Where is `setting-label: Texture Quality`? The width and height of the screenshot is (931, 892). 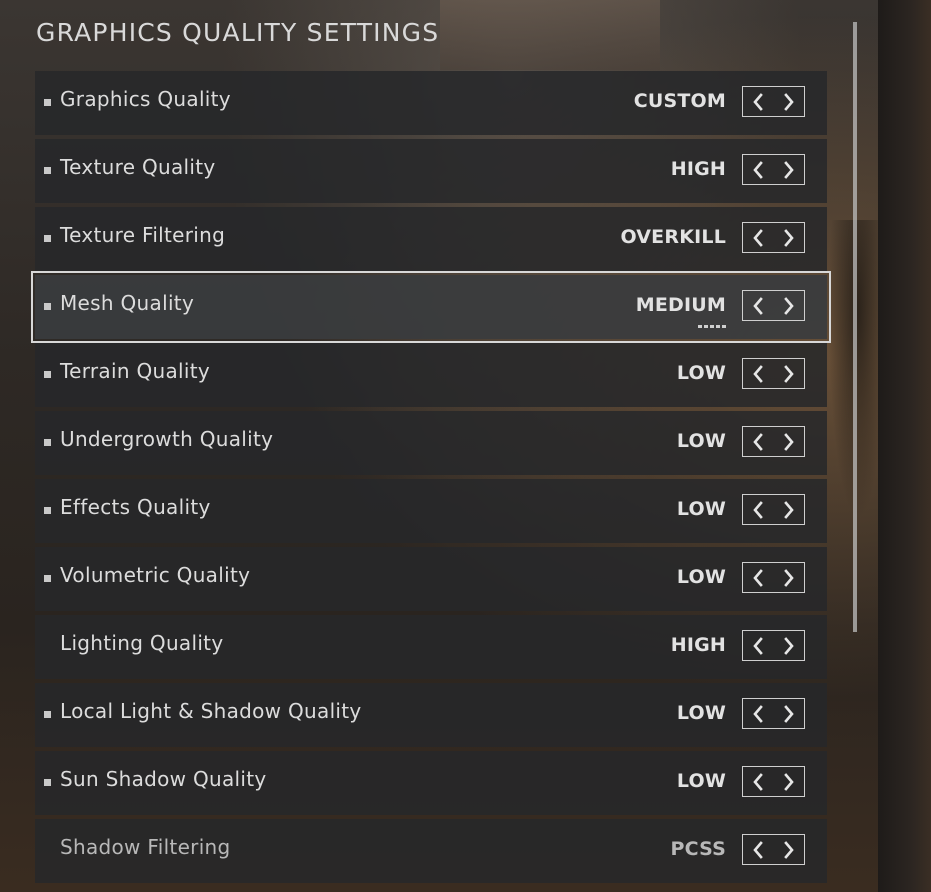
setting-label: Texture Quality is located at coordinates (138, 167).